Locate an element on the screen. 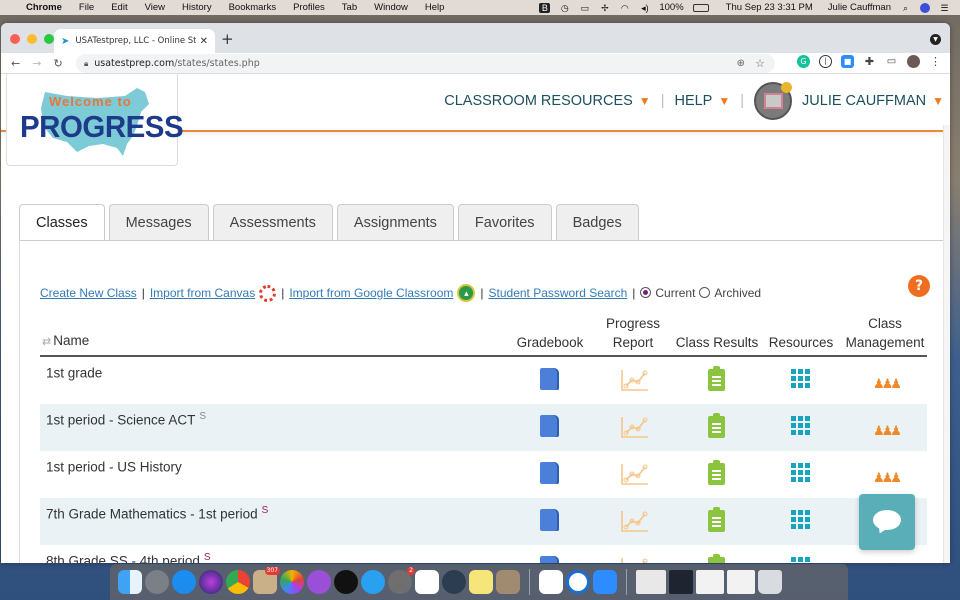 This screenshot has width=960, height=600. stickies-icon is located at coordinates (481, 582).